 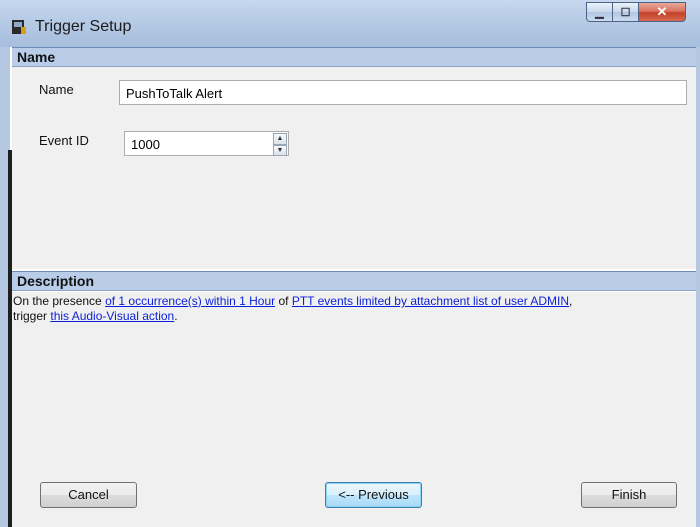 I want to click on window-controls: ▁ ☐ ✕, so click(x=636, y=13).